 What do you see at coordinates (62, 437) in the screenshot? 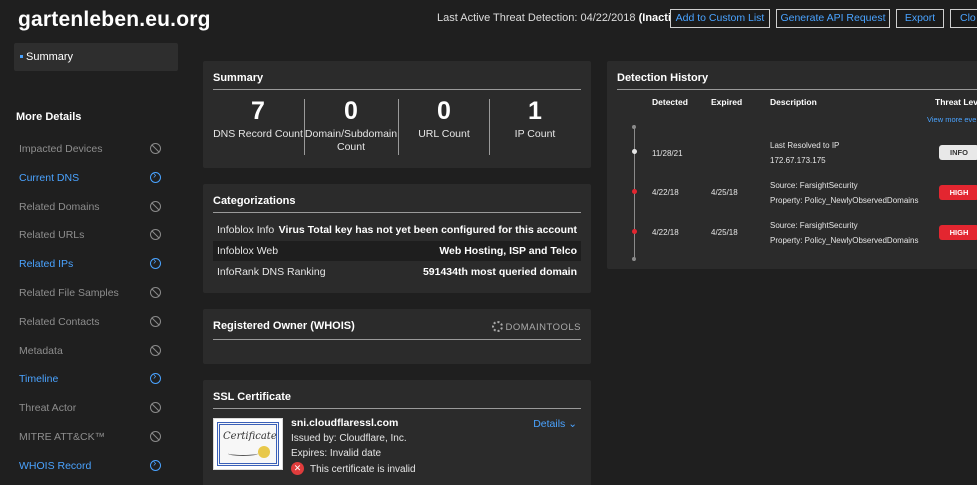
I see `sidebar-item-label: MITRE ATT&CK™` at bounding box center [62, 437].